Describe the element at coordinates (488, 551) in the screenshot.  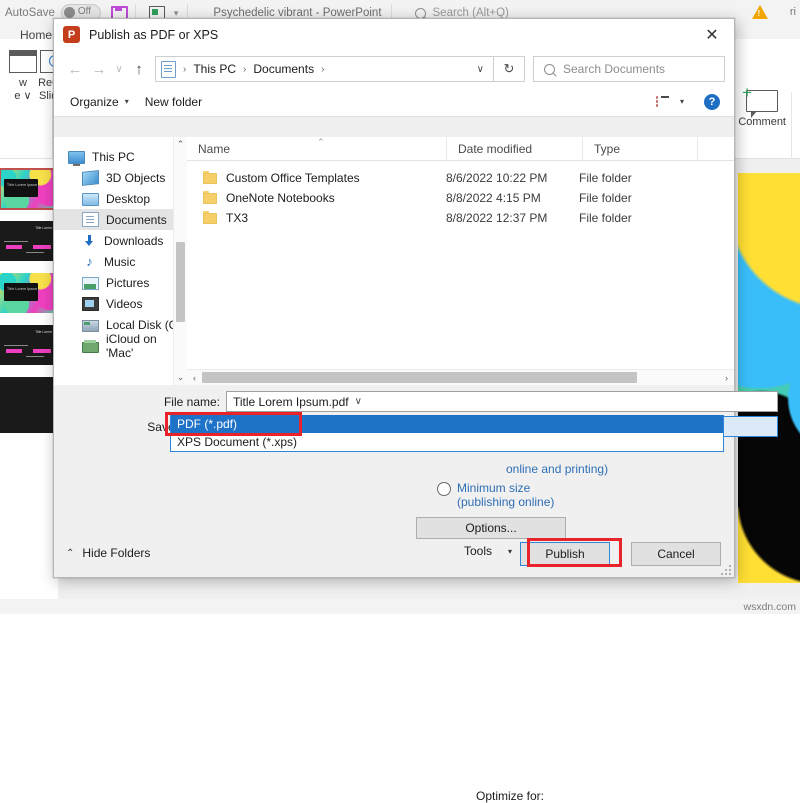
I see `tools-button: Tools ▾` at that location.